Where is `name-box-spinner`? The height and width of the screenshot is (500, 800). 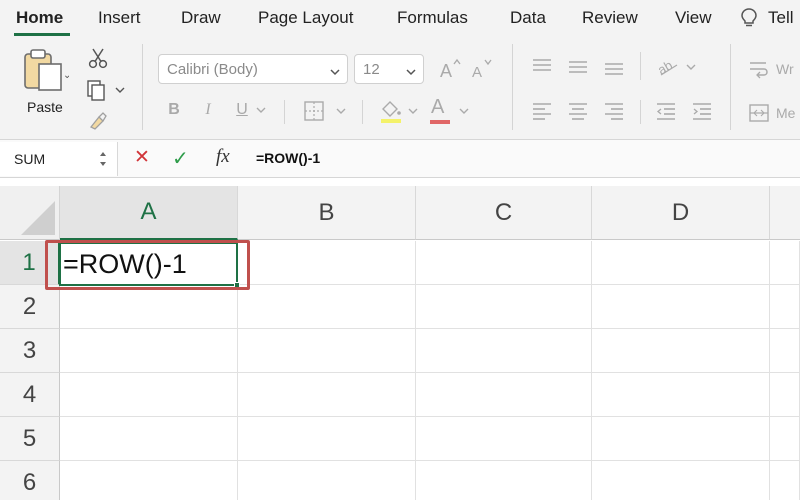 name-box-spinner is located at coordinates (103, 160).